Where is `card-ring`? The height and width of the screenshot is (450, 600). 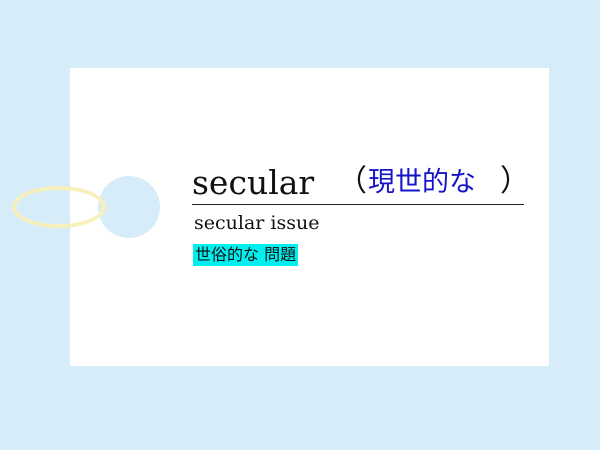 card-ring is located at coordinates (59, 207).